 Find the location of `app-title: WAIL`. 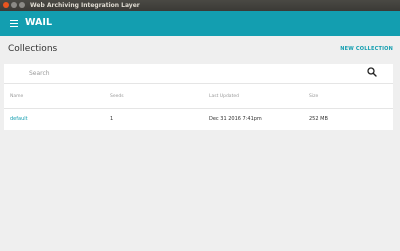

app-title: WAIL is located at coordinates (38, 22).